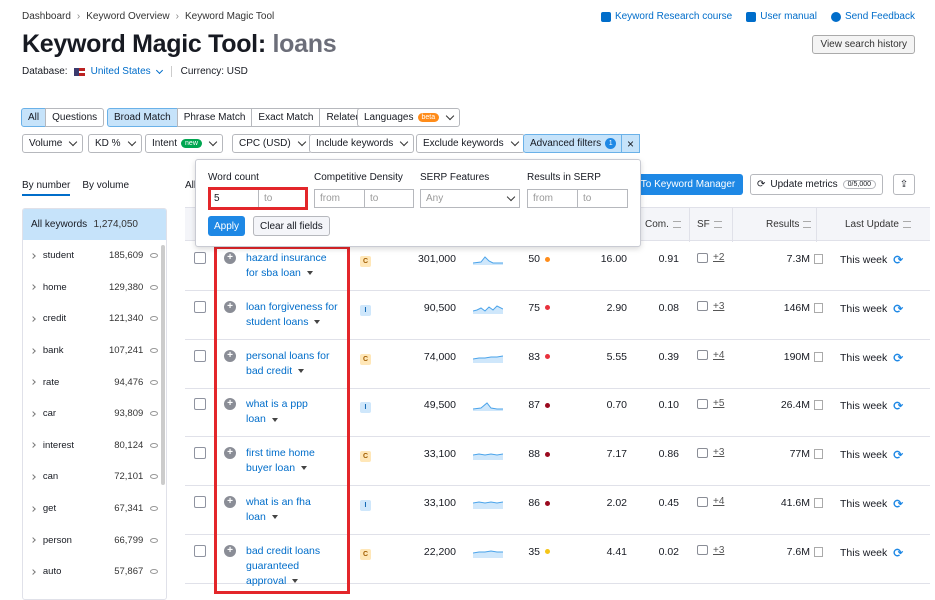  I want to click on sidebar-item-label: rate, so click(51, 382).